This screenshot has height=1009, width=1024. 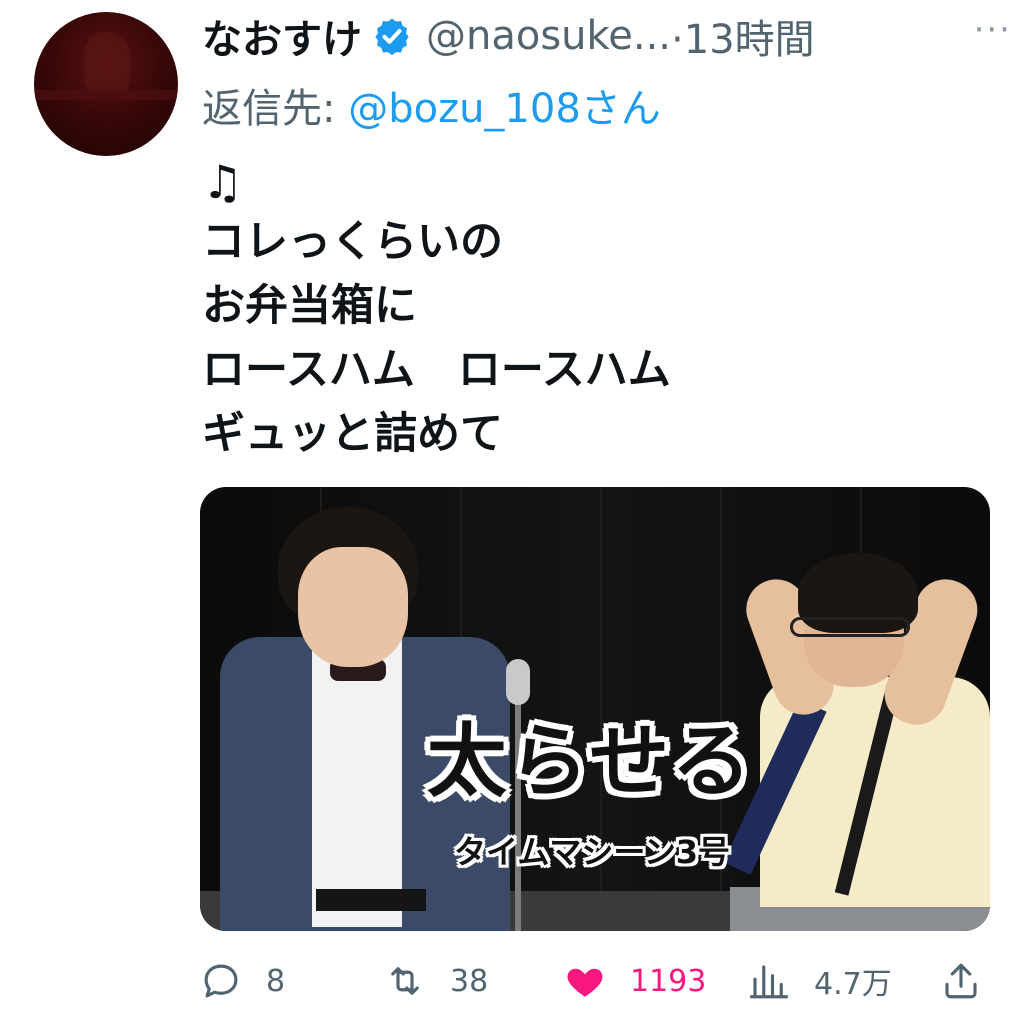 I want to click on music-note-icon: ♫, so click(x=223, y=182).